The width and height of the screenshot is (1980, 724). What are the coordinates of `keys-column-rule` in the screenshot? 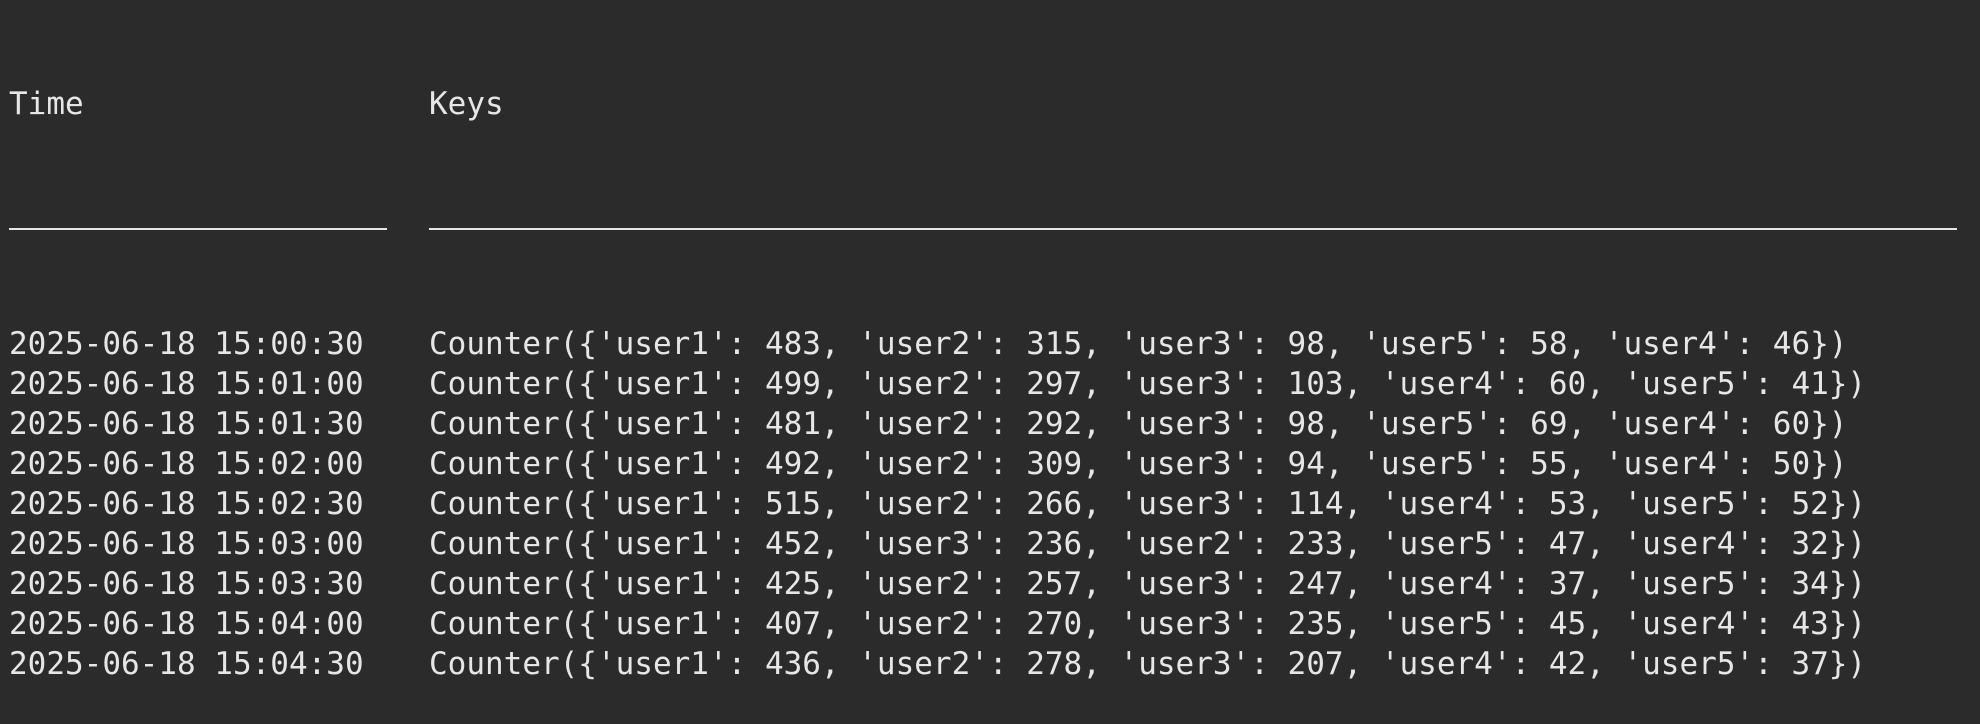 It's located at (1193, 224).